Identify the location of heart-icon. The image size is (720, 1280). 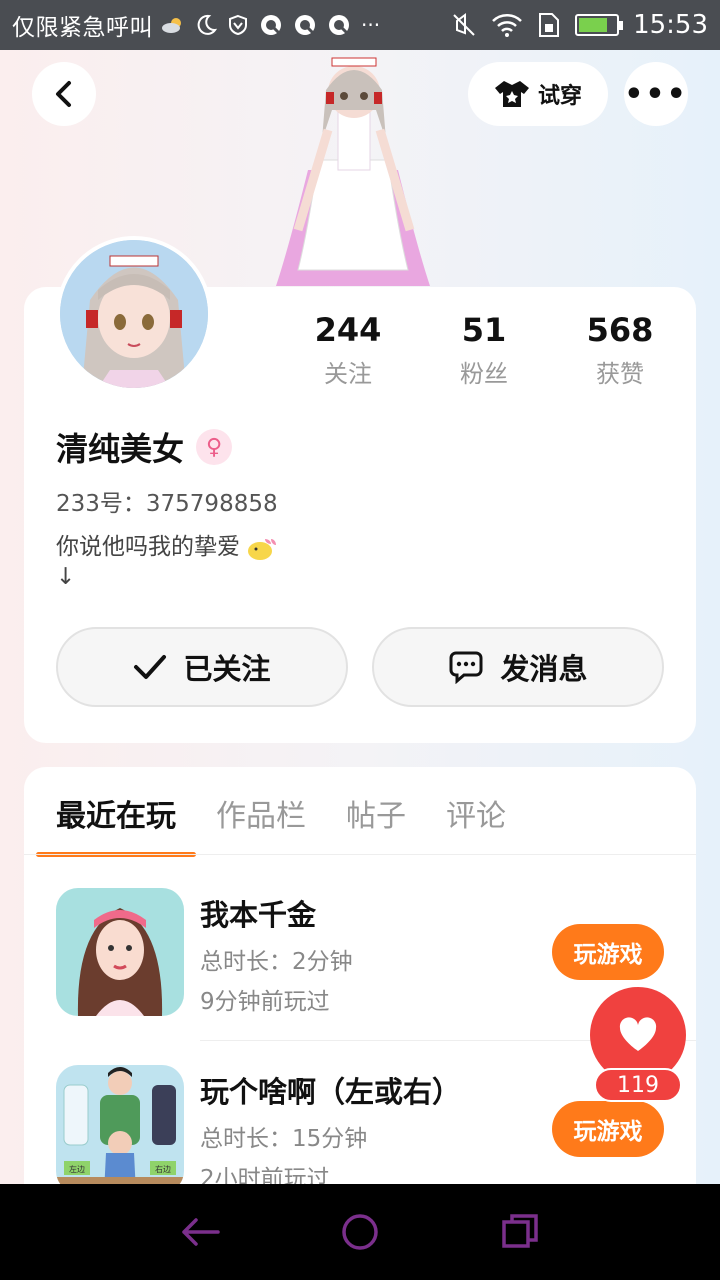
(638, 1034).